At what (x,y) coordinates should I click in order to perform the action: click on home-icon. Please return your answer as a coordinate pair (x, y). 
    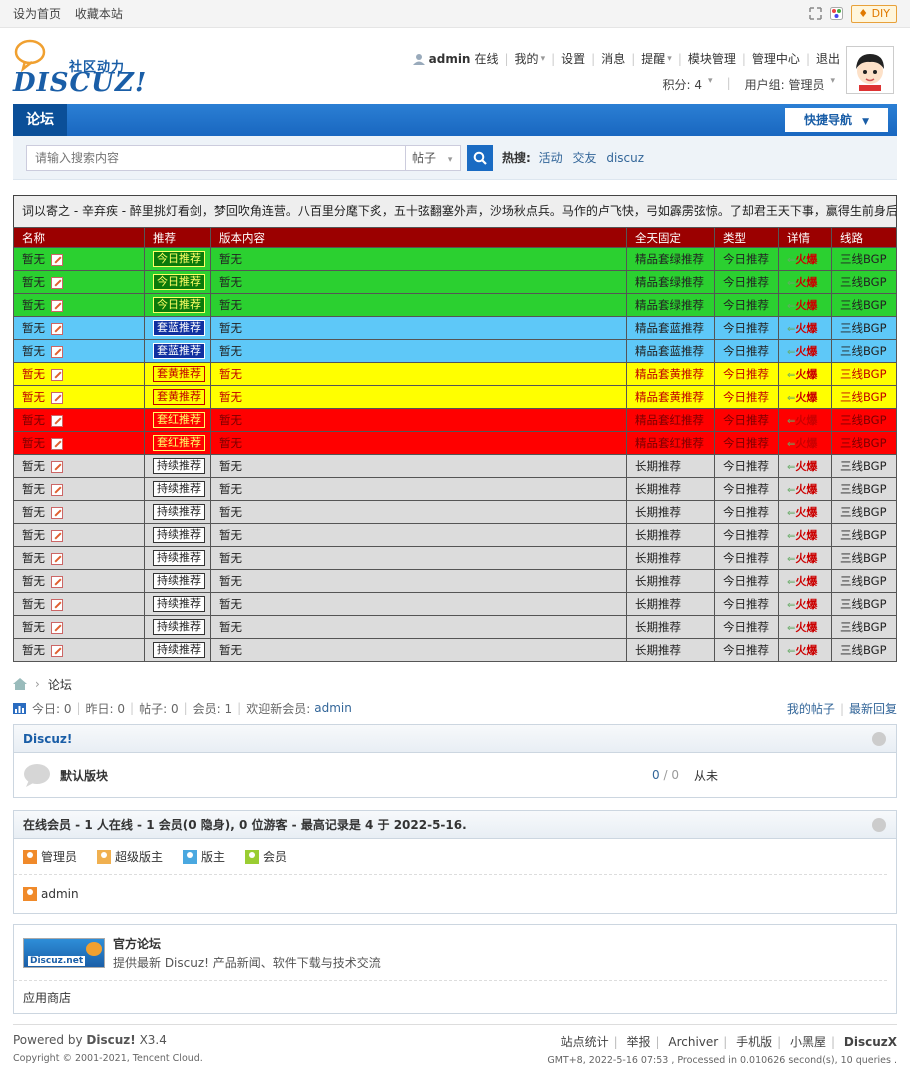
    Looking at the image, I should click on (20, 684).